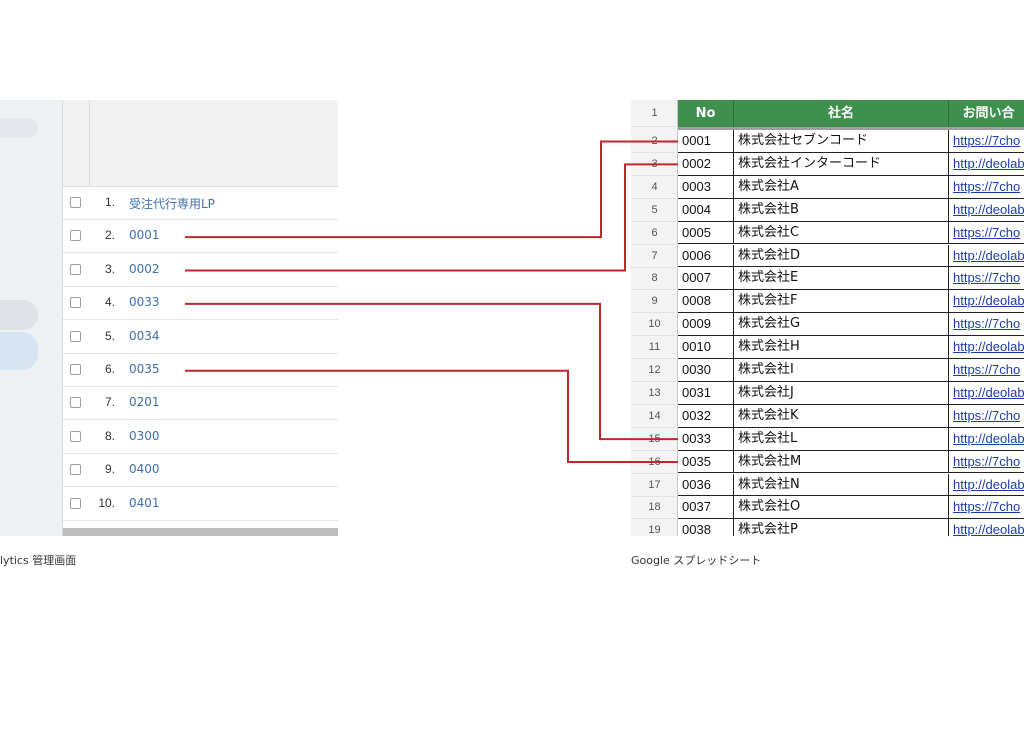 This screenshot has width=1024, height=730. Describe the element at coordinates (841, 256) in the screenshot. I see `cell-company-name: 株式会社D` at that location.